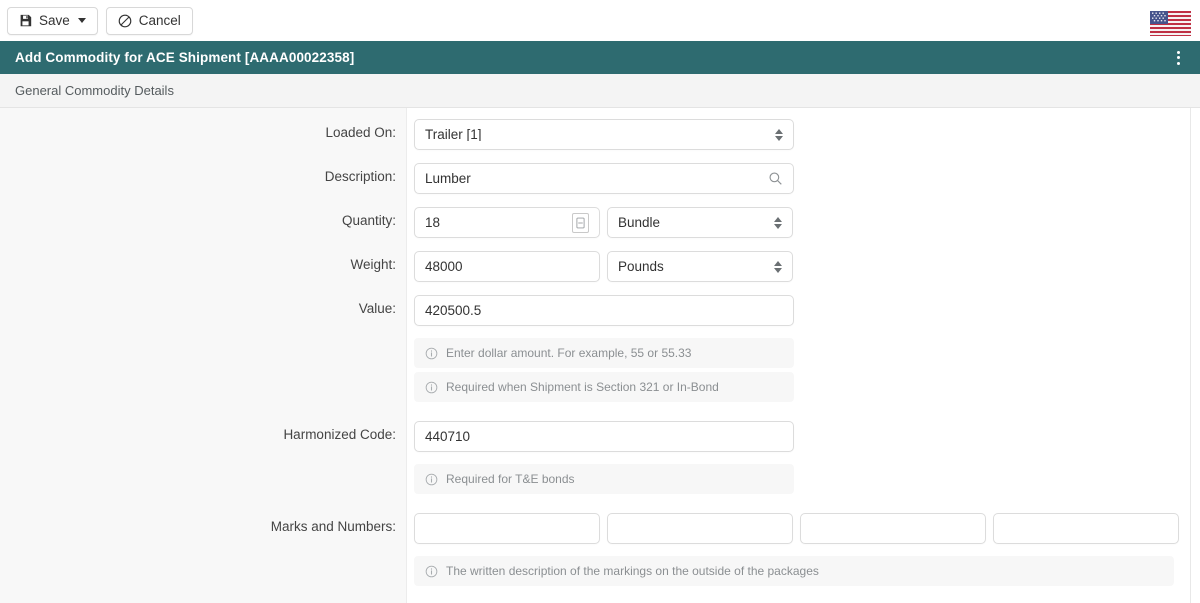 The image size is (1200, 603). I want to click on field-row-value: Value: 420500.5, so click(595, 312).